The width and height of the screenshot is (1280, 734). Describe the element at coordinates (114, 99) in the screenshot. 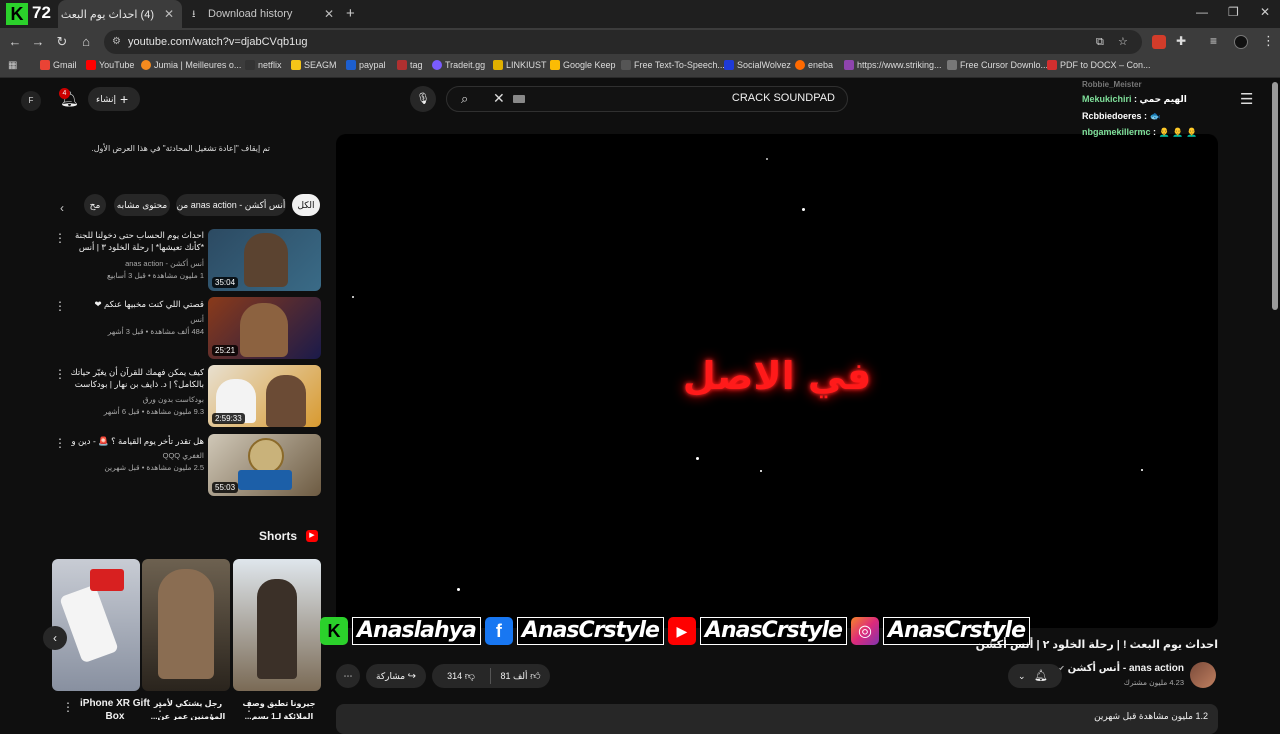

I see `create-button: إنشاء +` at that location.